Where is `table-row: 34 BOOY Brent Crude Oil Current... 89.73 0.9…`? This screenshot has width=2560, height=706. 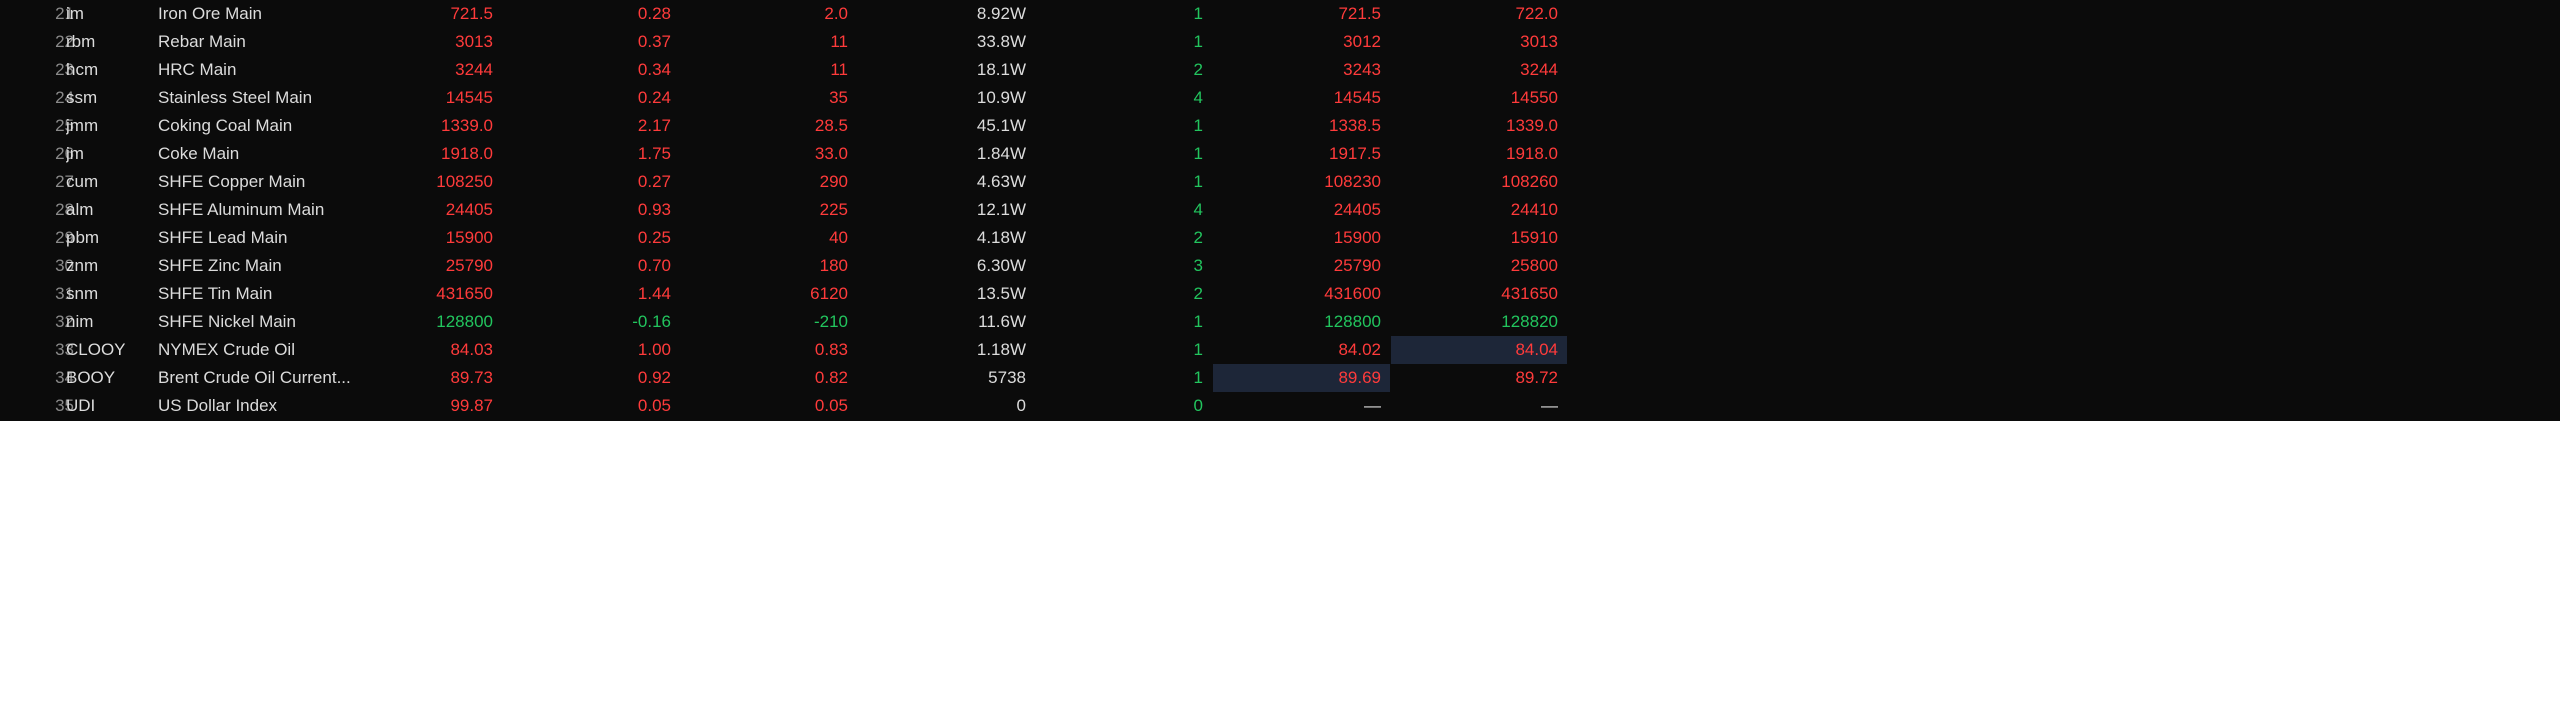
table-row: 34 BOOY Brent Crude Oil Current... 89.73 0.9… is located at coordinates (1280, 378).